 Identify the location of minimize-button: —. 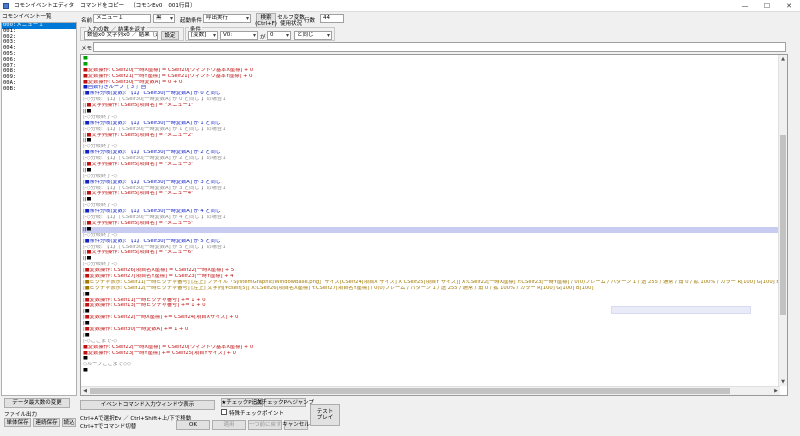
(745, 6).